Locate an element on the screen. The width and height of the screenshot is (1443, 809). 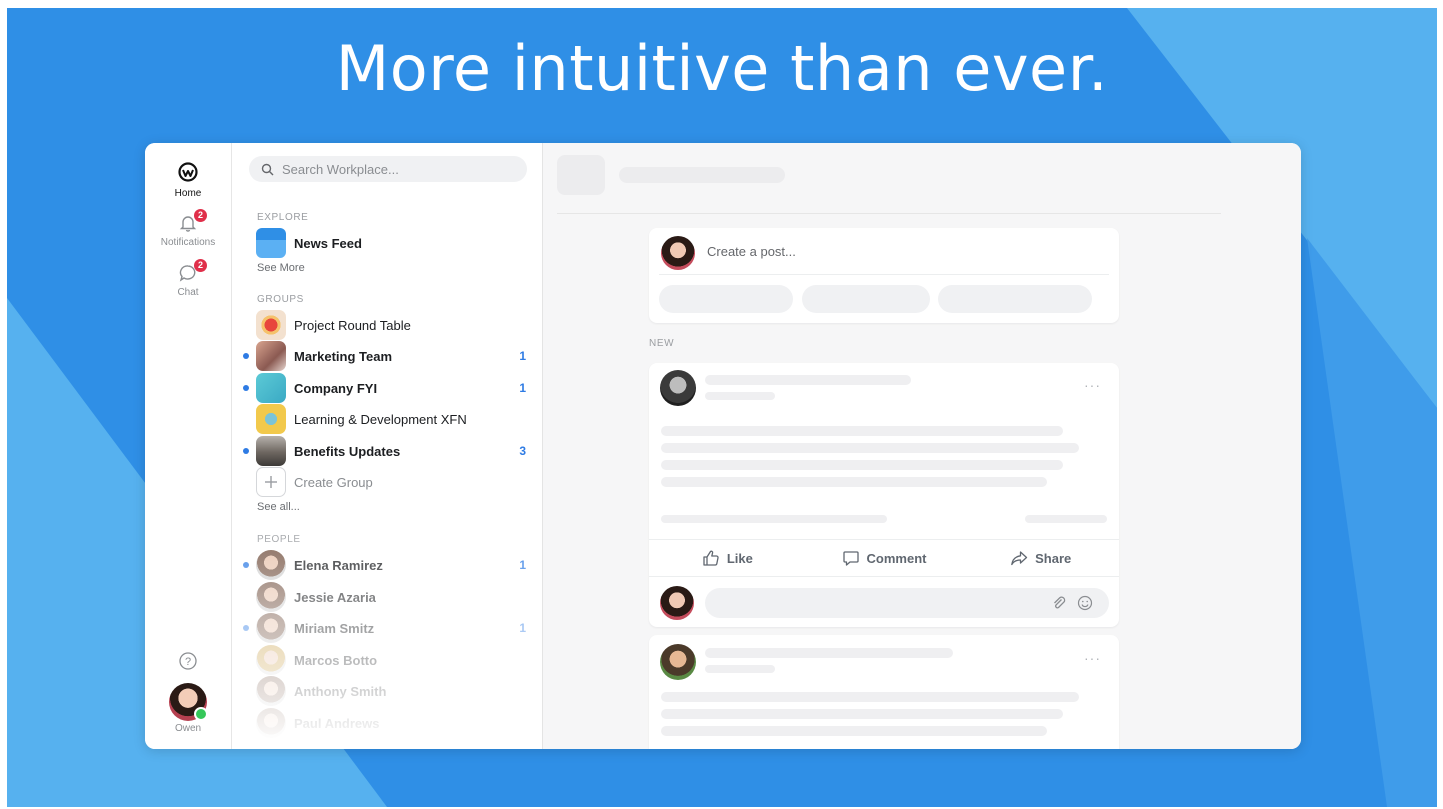
rail-profile: Owen is located at coordinates (188, 708).